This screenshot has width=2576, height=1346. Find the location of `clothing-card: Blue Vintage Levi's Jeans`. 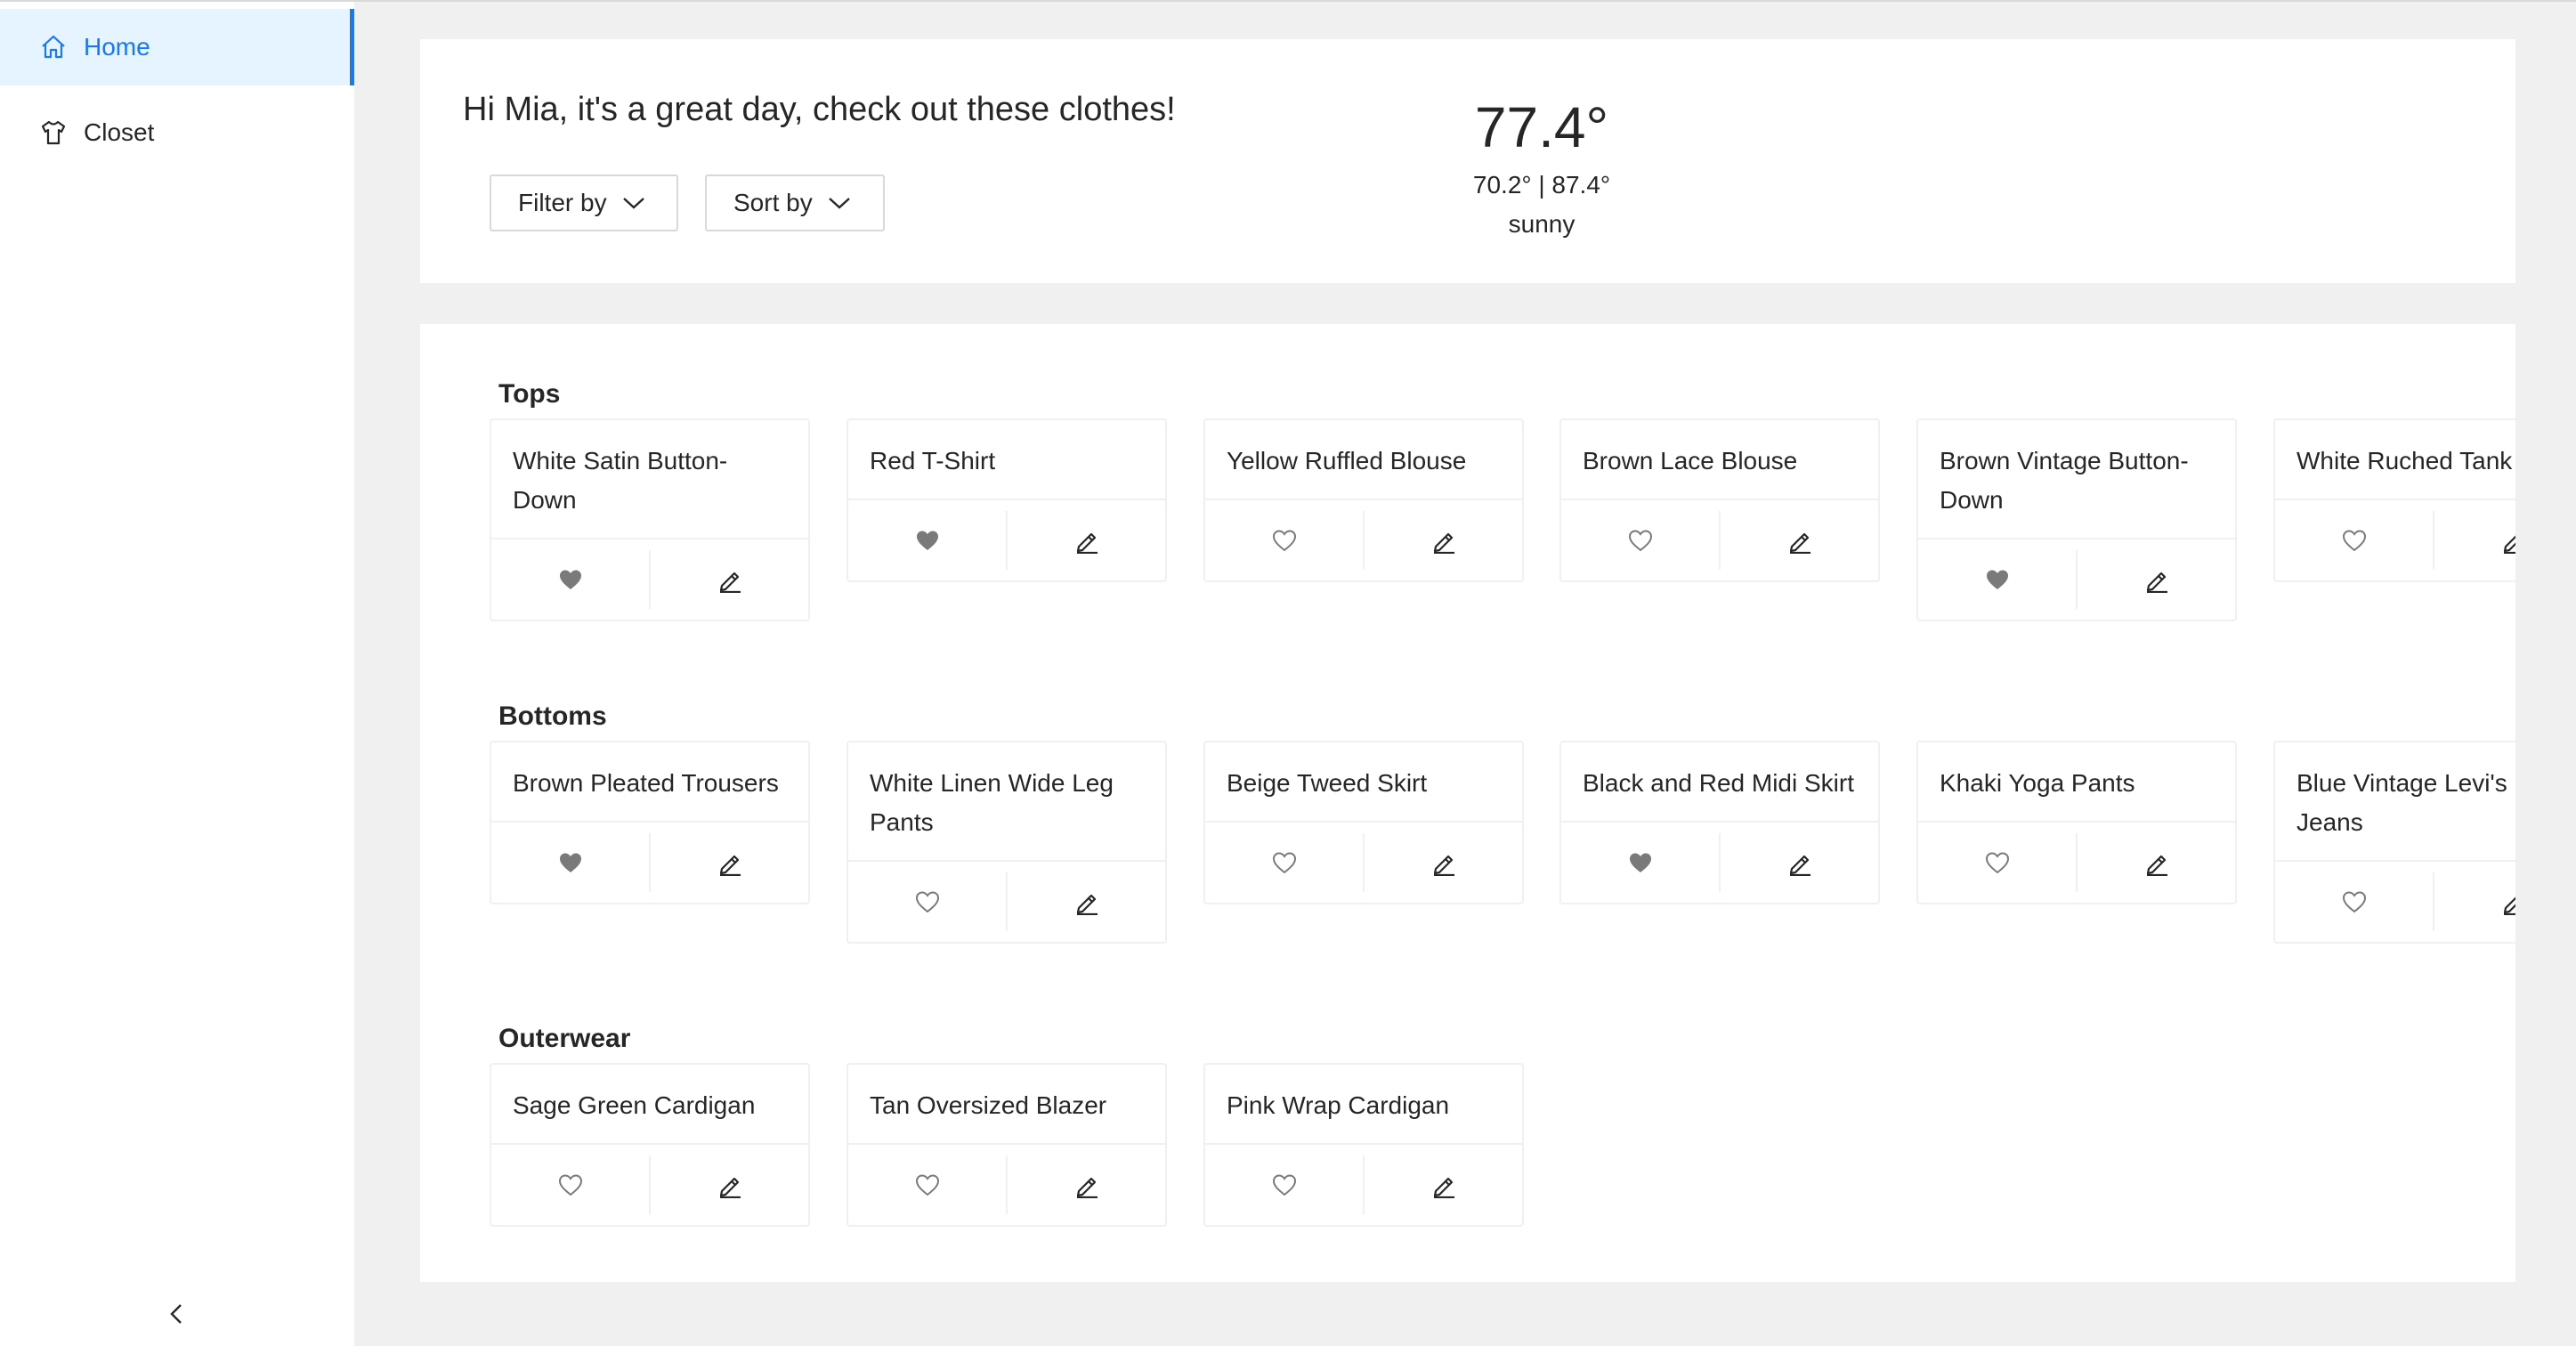

clothing-card: Blue Vintage Levi's Jeans is located at coordinates (2394, 843).